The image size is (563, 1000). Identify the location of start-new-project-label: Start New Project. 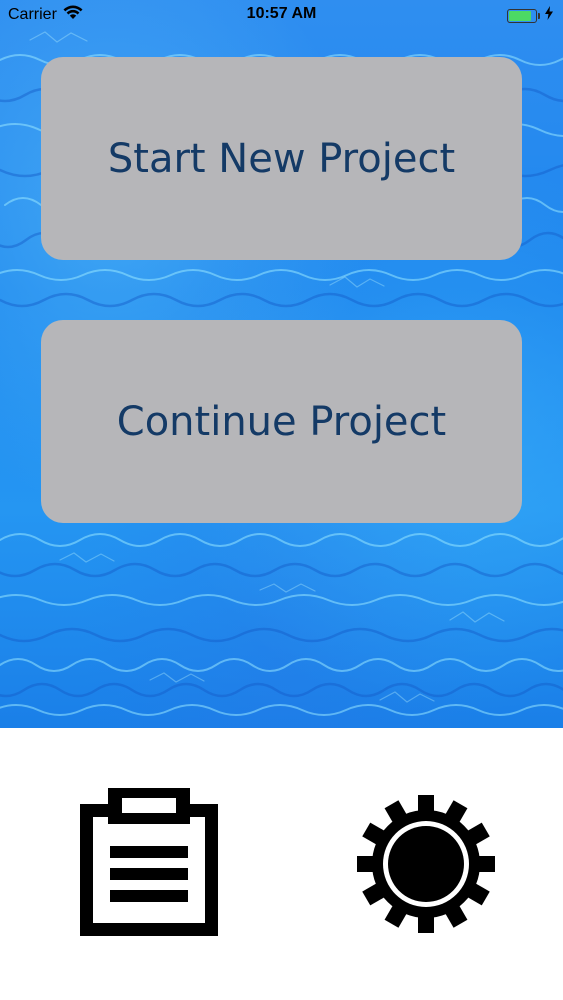
(281, 158).